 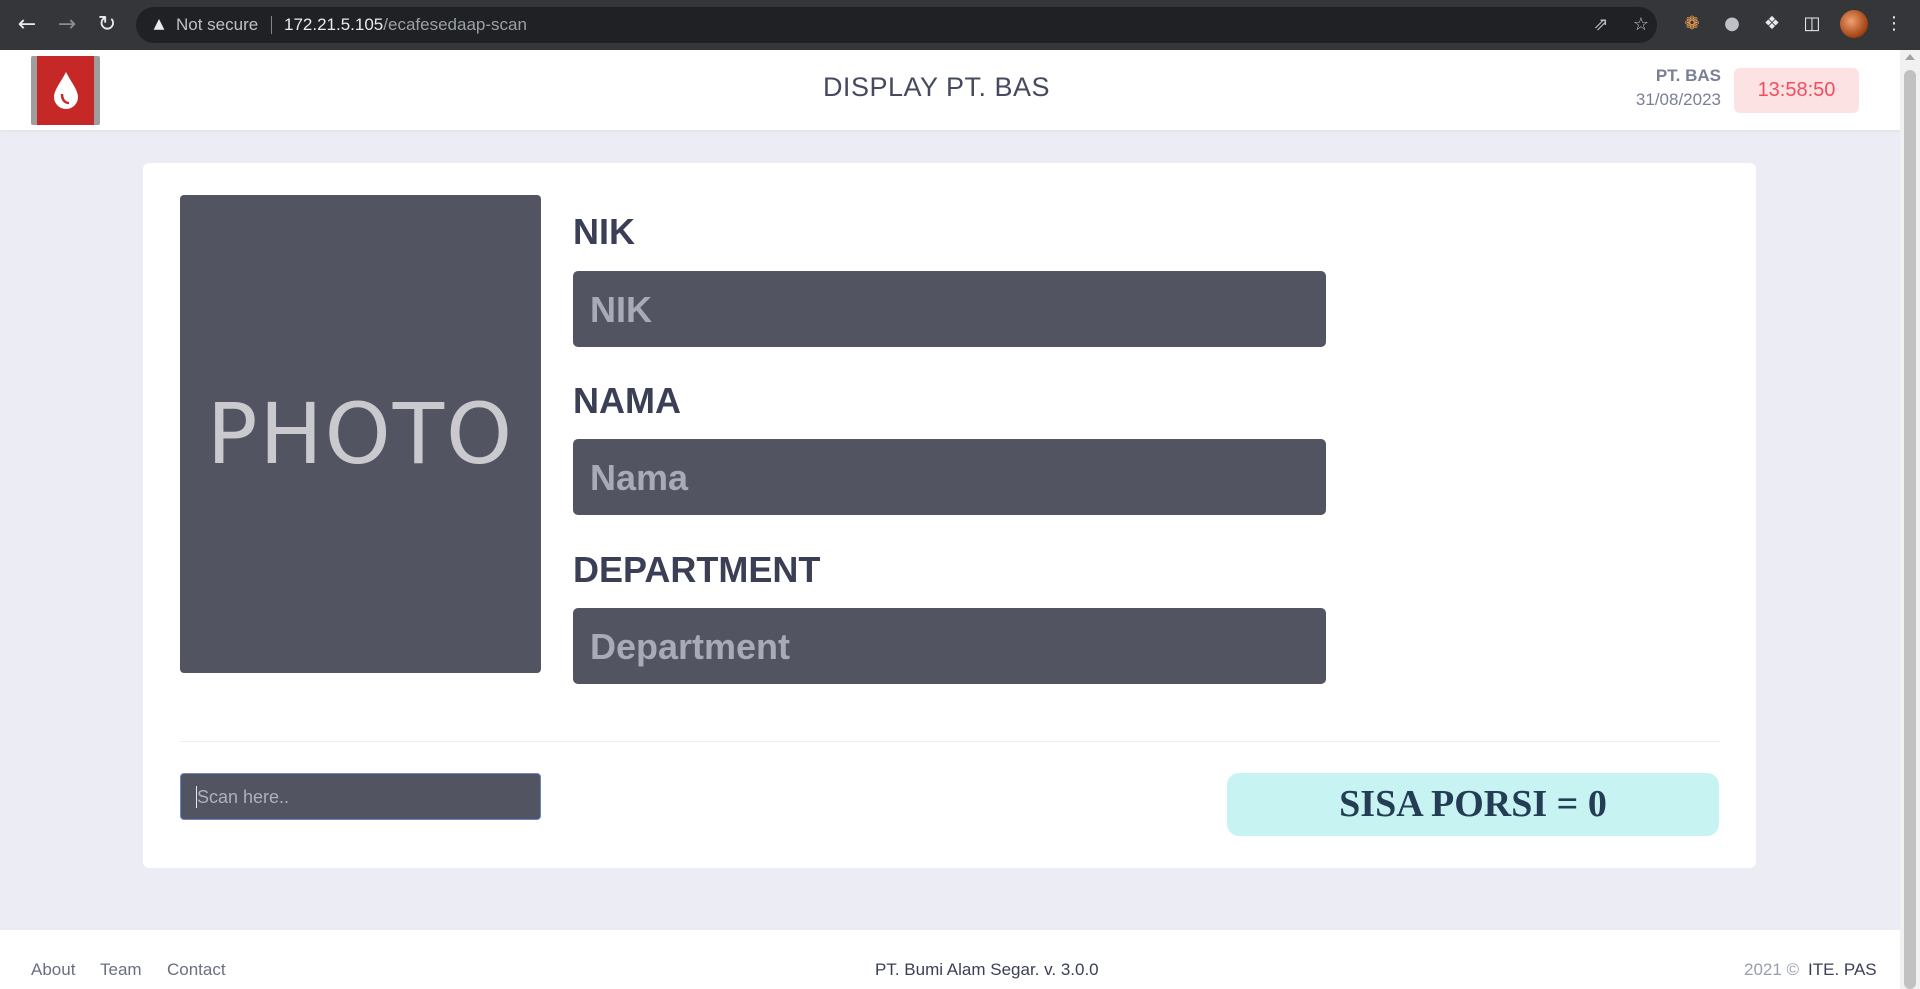 What do you see at coordinates (455, 24) in the screenshot?
I see `url-path: /ecafesedaap-scan` at bounding box center [455, 24].